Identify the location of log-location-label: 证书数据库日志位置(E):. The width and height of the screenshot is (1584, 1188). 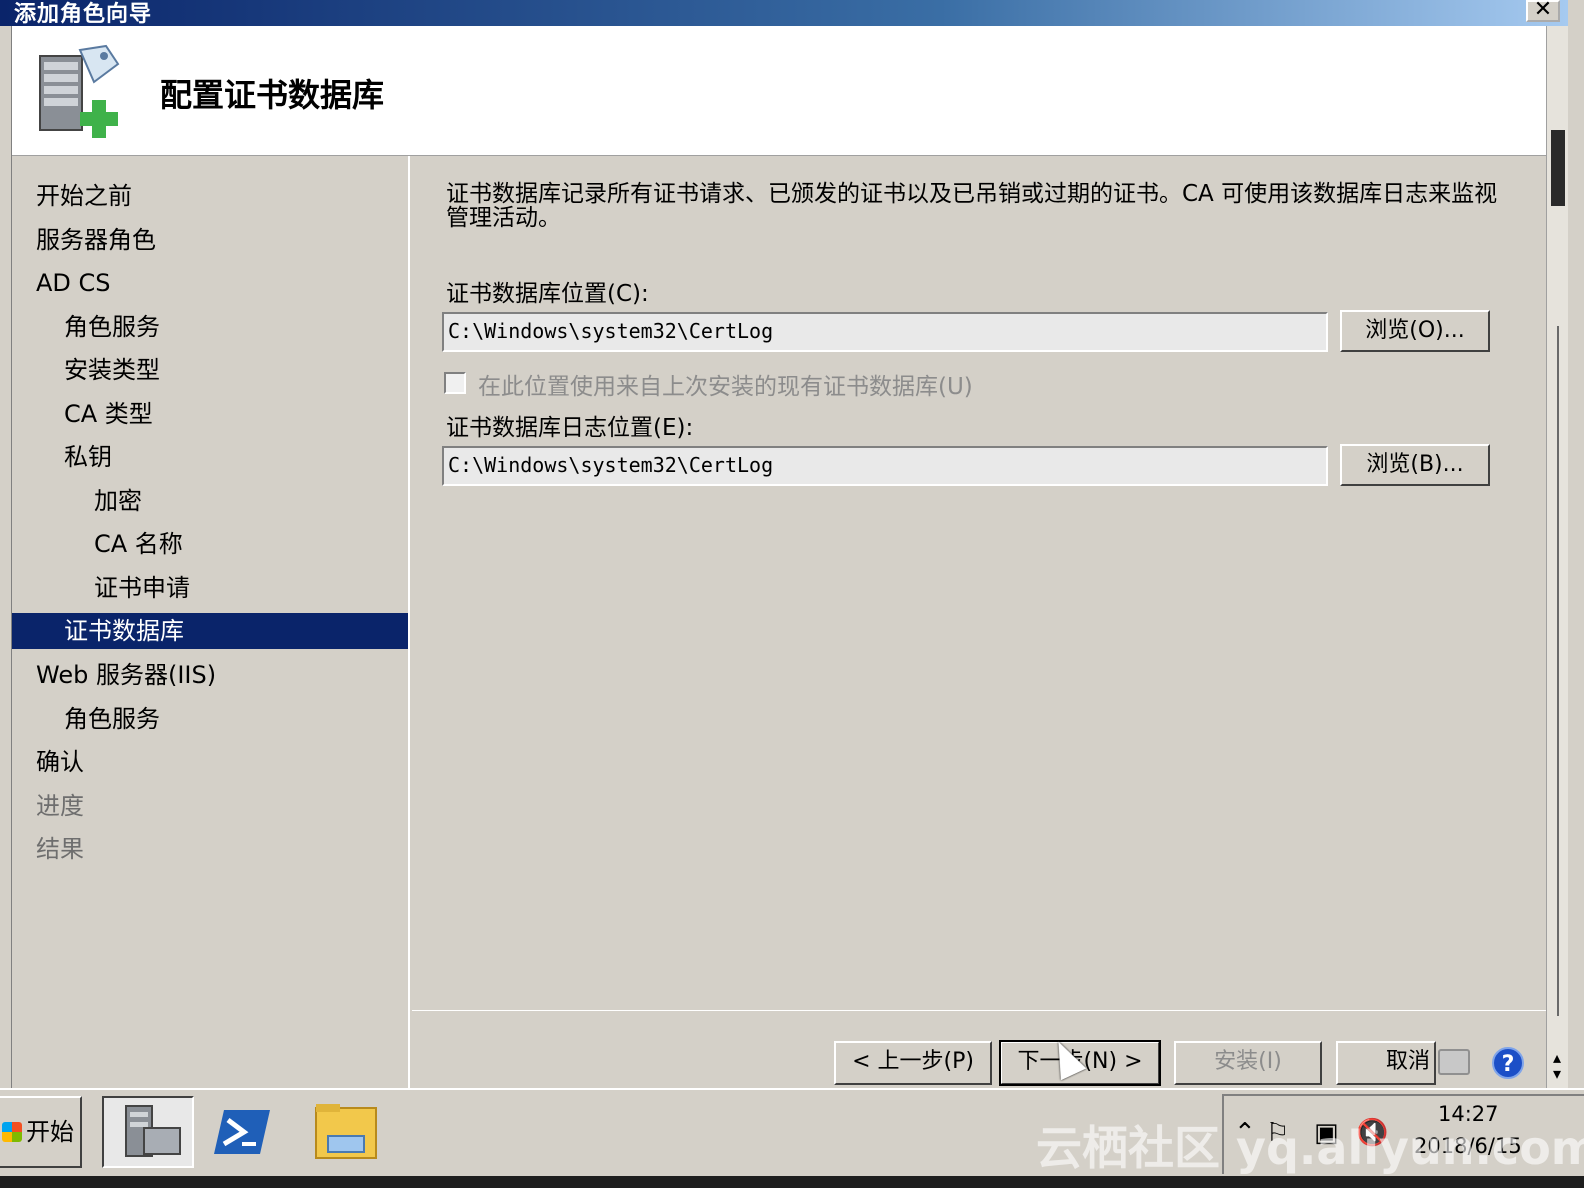
(570, 428).